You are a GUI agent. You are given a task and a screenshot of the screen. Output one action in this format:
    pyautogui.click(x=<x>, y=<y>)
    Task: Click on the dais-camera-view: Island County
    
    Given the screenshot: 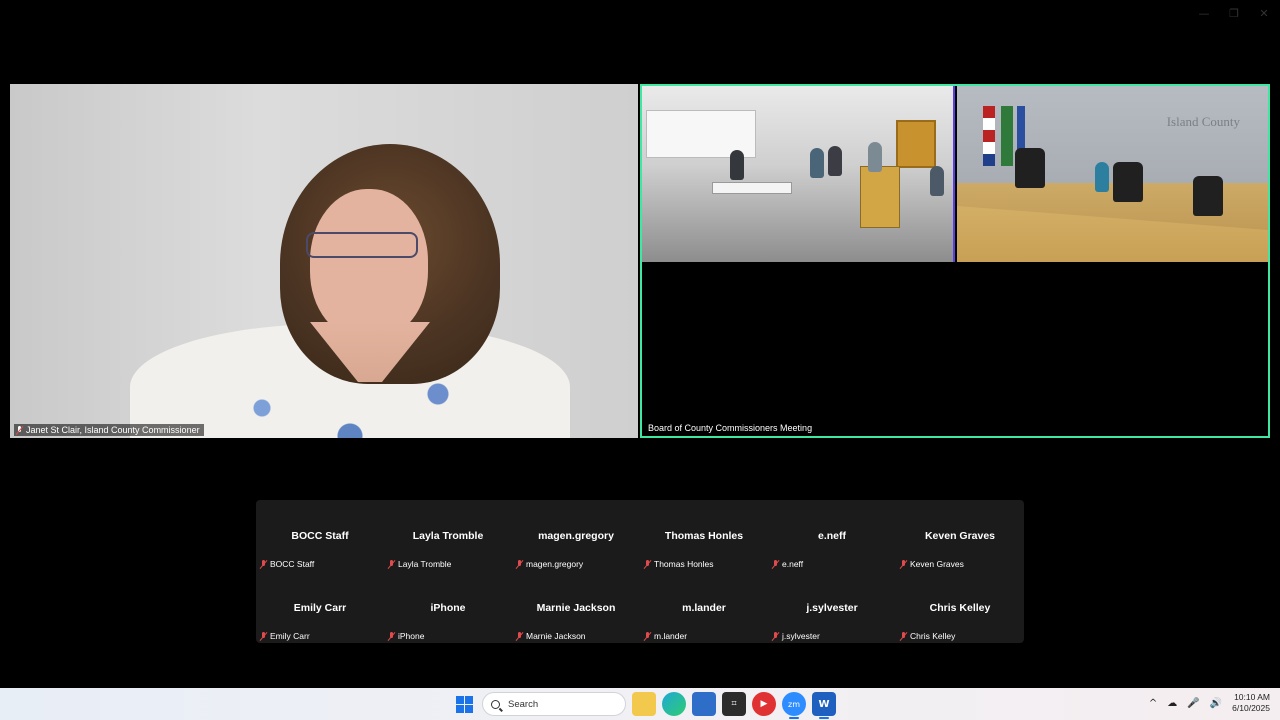 What is the action you would take?
    pyautogui.click(x=1112, y=174)
    